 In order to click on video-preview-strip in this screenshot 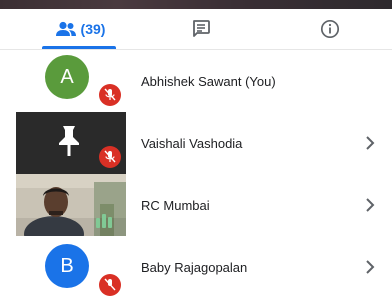, I will do `click(196, 4)`.